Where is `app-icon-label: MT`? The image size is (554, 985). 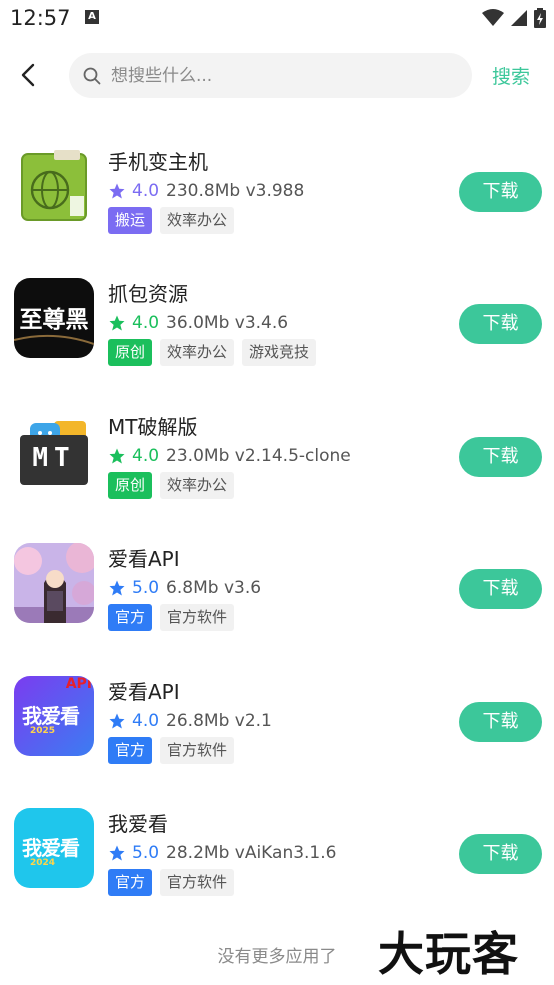 app-icon-label: MT is located at coordinates (54, 457).